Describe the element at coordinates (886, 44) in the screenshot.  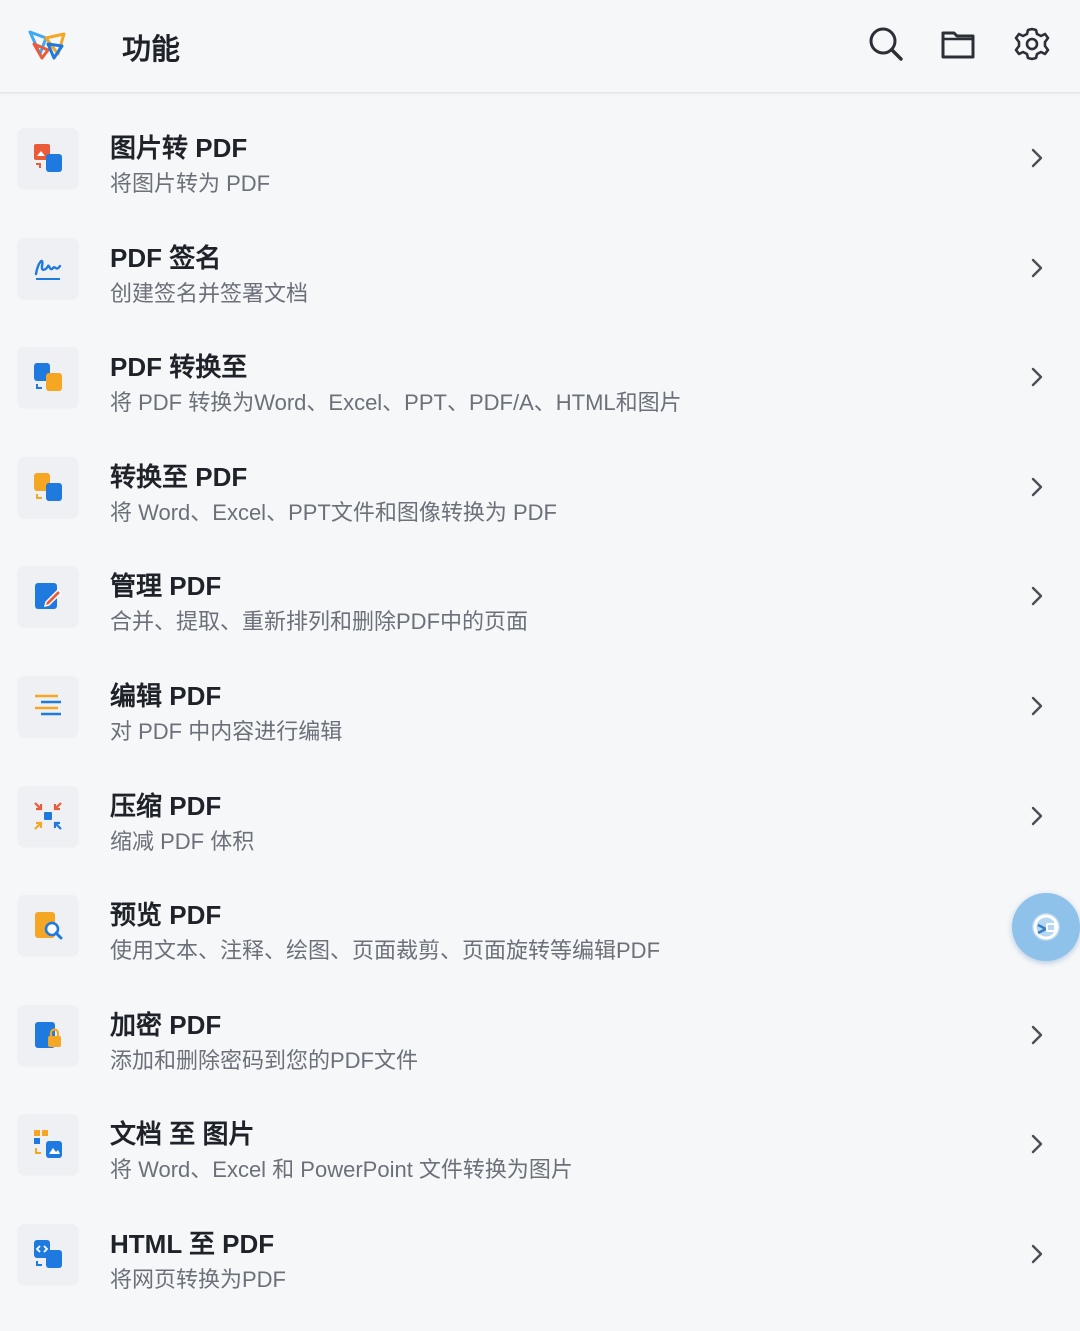
I see `search-icon` at that location.